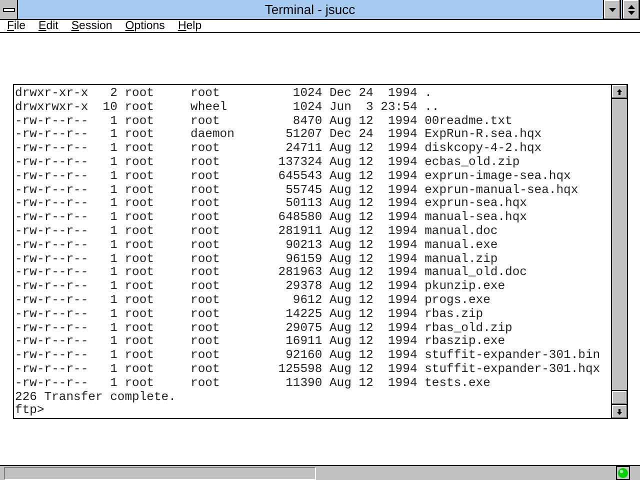 Image resolution: width=640 pixels, height=480 pixels. I want to click on up-down-arrow-icon, so click(631, 9).